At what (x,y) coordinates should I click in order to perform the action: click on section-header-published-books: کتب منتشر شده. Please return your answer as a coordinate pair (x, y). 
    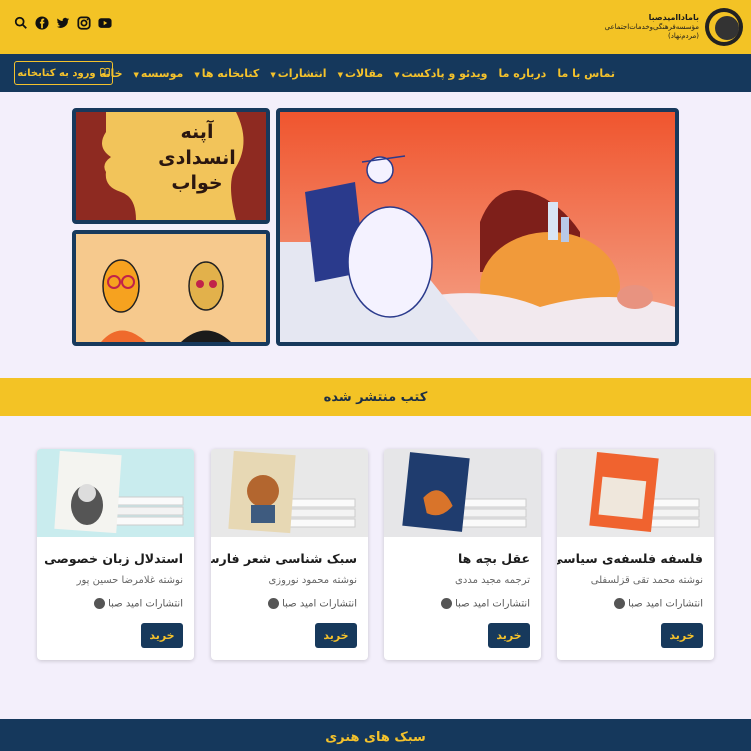
    Looking at the image, I should click on (375, 397).